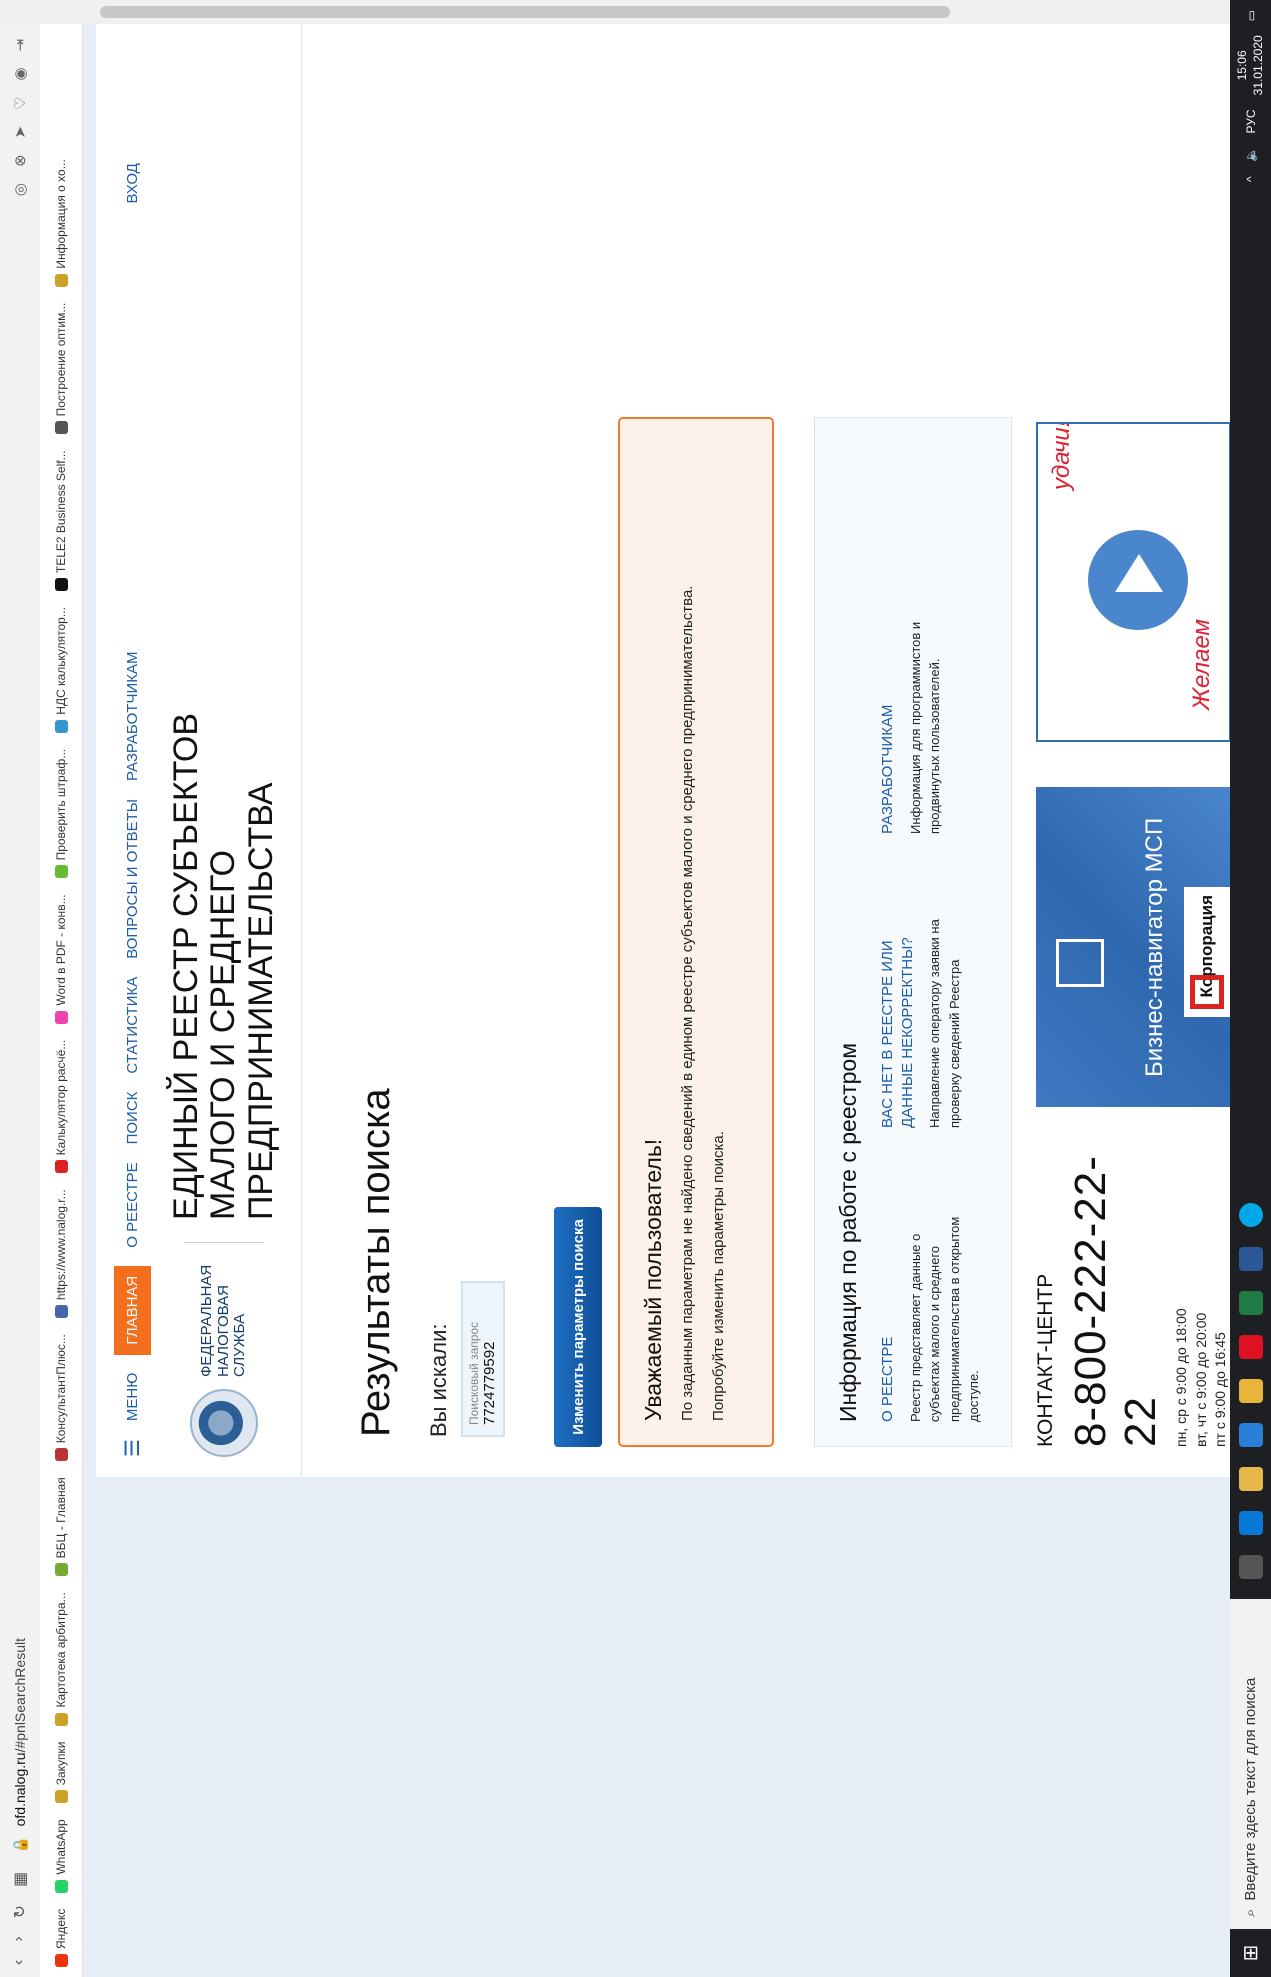 The width and height of the screenshot is (1271, 1977). I want to click on windows-start-icon: ⊞, so click(1250, 1953).